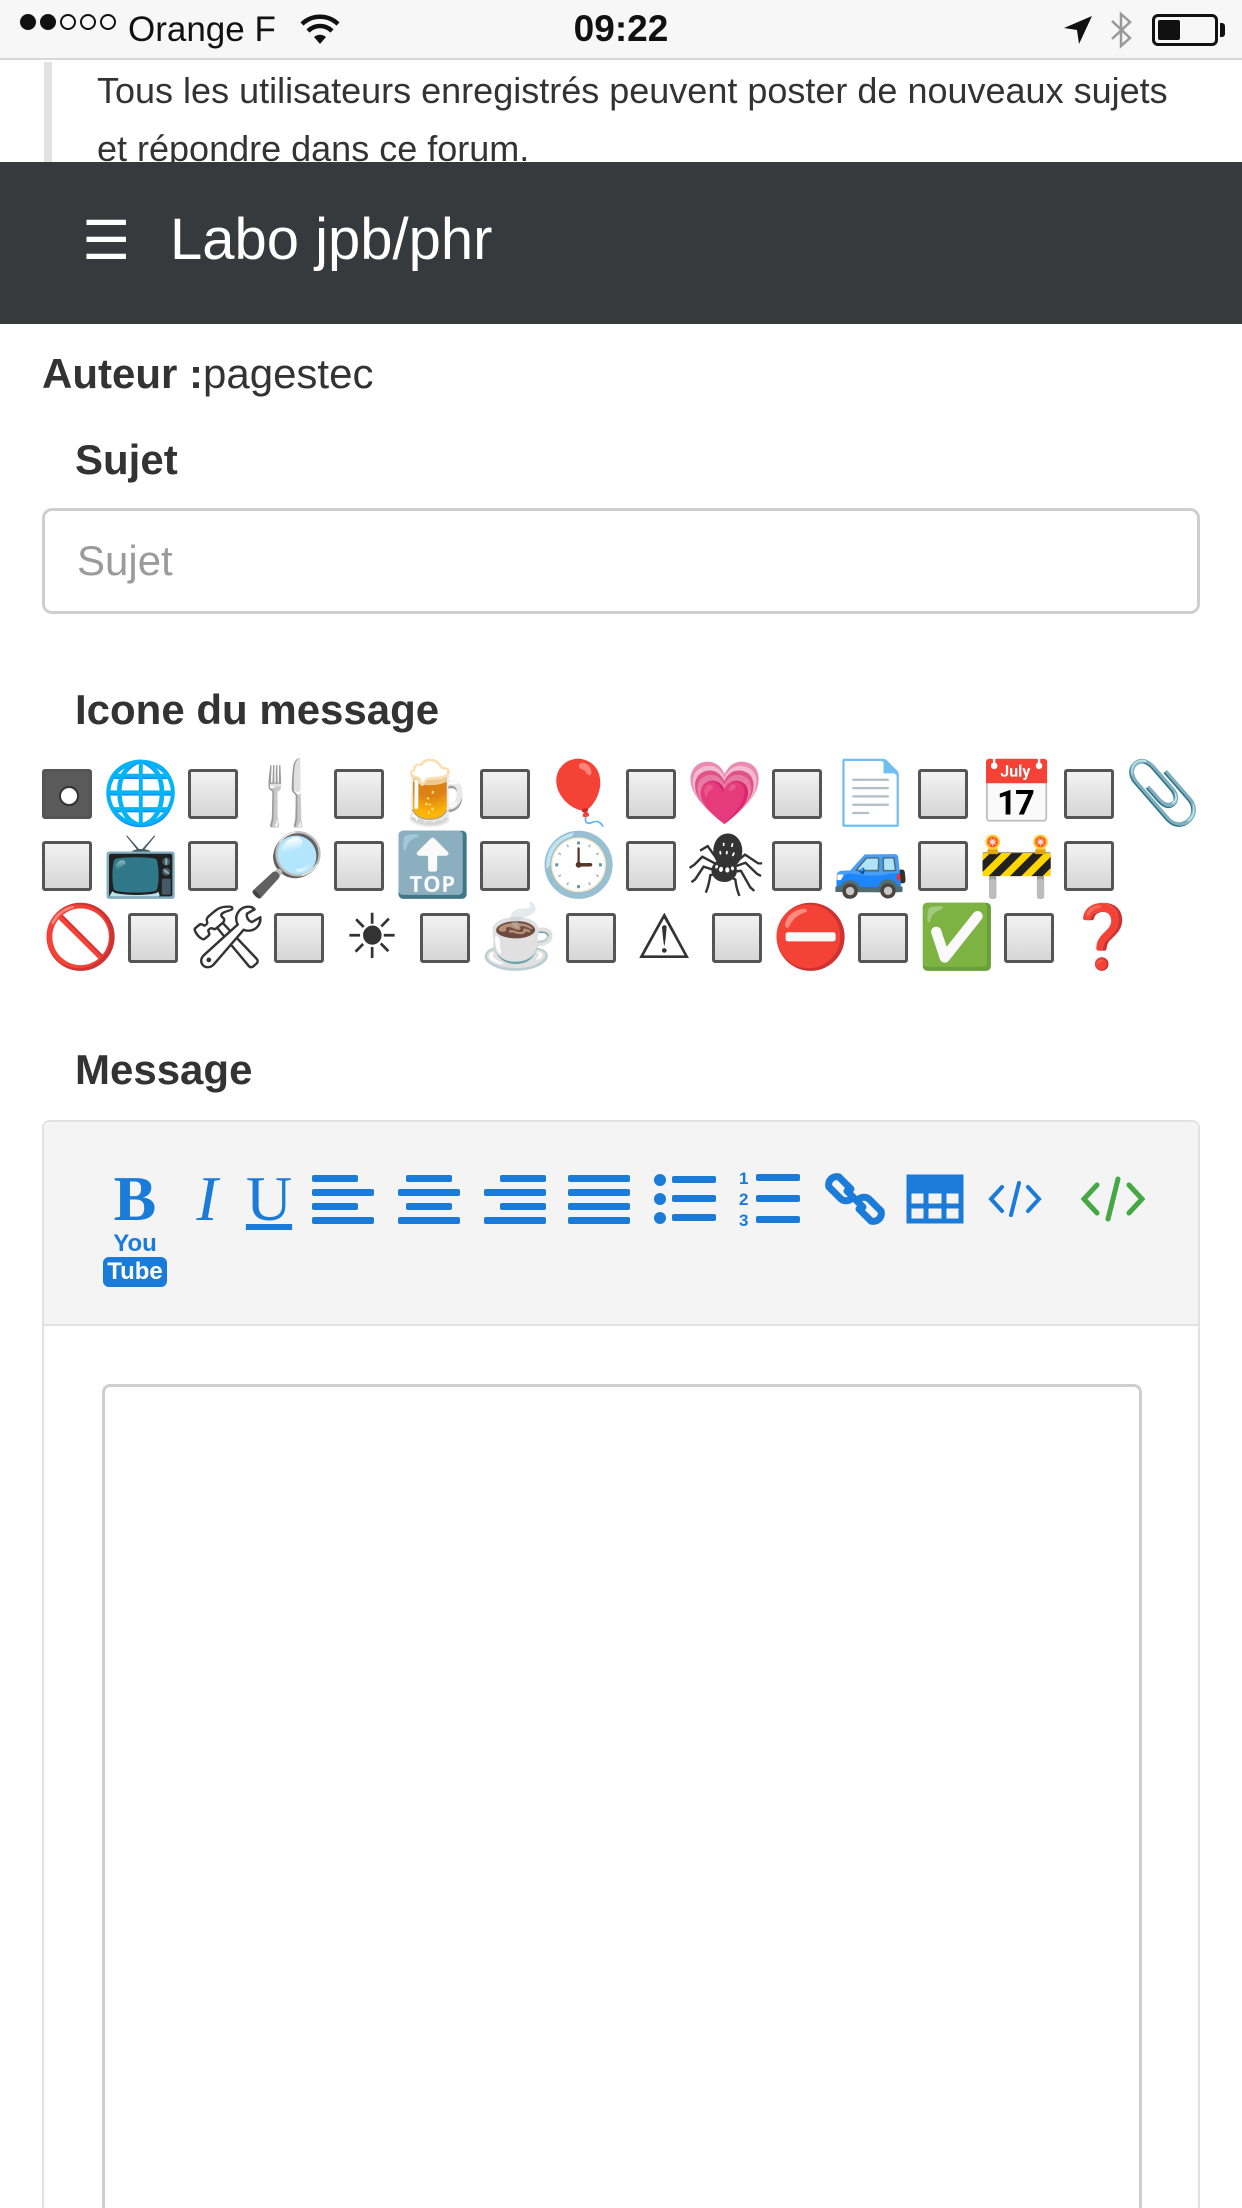 Image resolution: width=1242 pixels, height=2208 pixels. What do you see at coordinates (664, 938) in the screenshot?
I see `warning-icon: ⚠` at bounding box center [664, 938].